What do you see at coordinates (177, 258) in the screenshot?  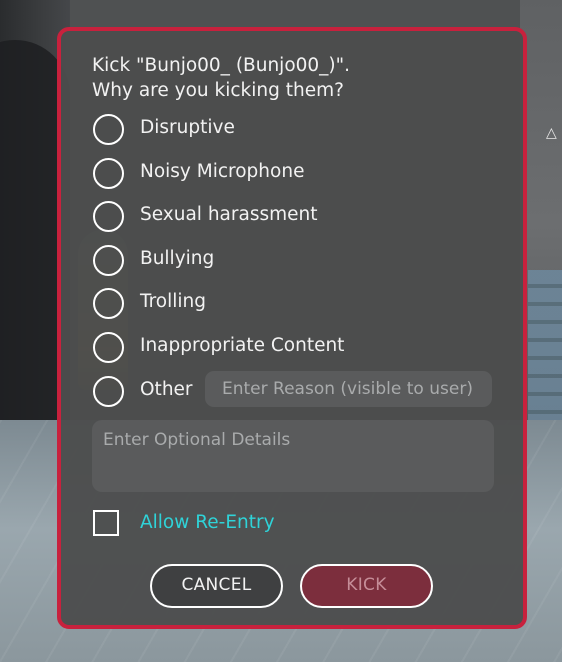 I see `reason-label: Bullying` at bounding box center [177, 258].